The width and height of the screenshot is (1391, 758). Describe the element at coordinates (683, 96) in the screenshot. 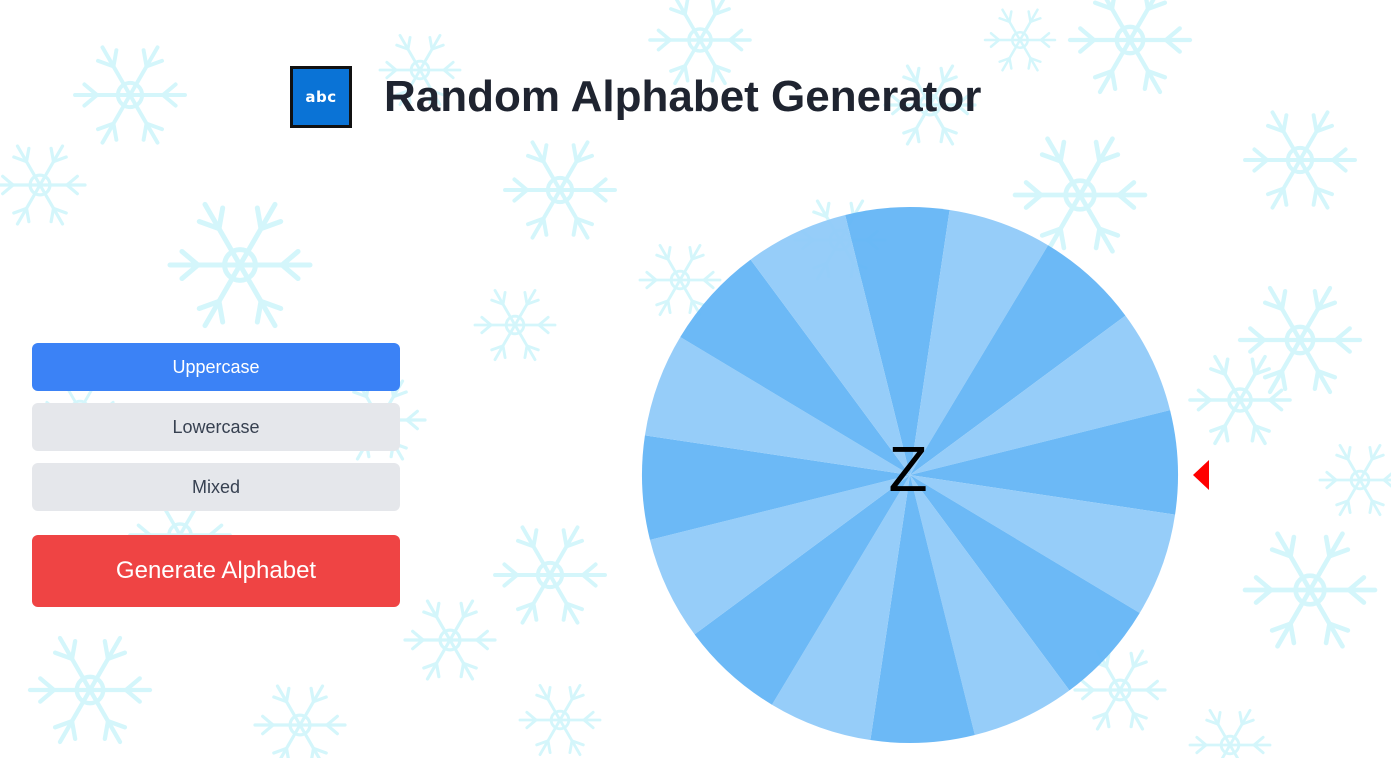

I see `page-title: Random Alphabet Generator` at that location.